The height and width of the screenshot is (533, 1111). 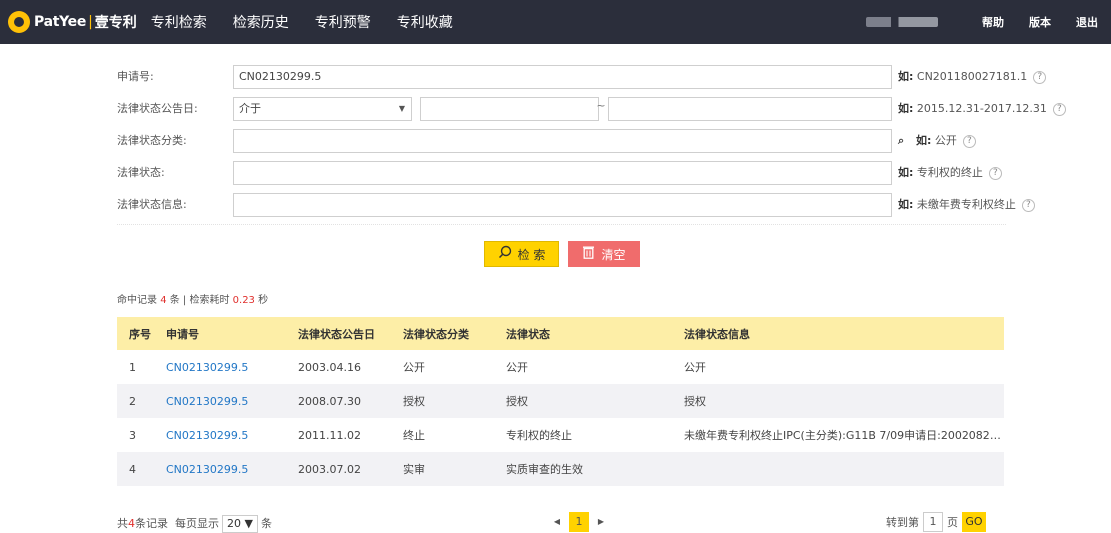 What do you see at coordinates (261, 22) in the screenshot?
I see `nav-search-history: 检索历史` at bounding box center [261, 22].